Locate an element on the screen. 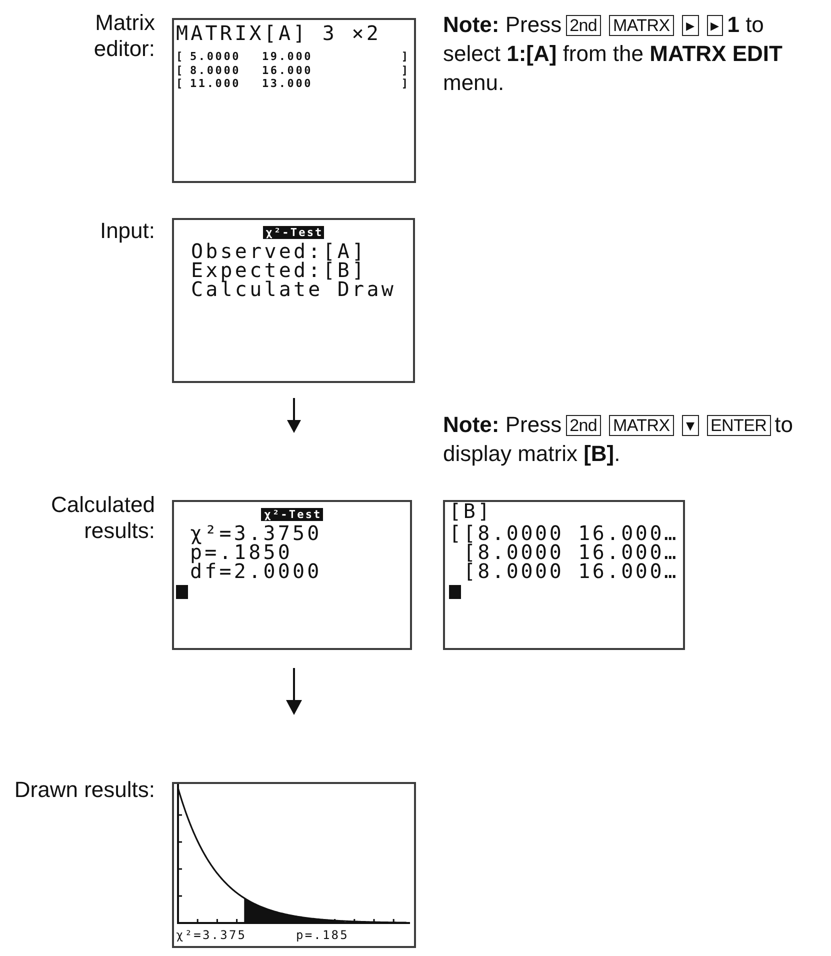 The width and height of the screenshot is (831, 956). matrix-value: 5.0000 is located at coordinates (216, 57).